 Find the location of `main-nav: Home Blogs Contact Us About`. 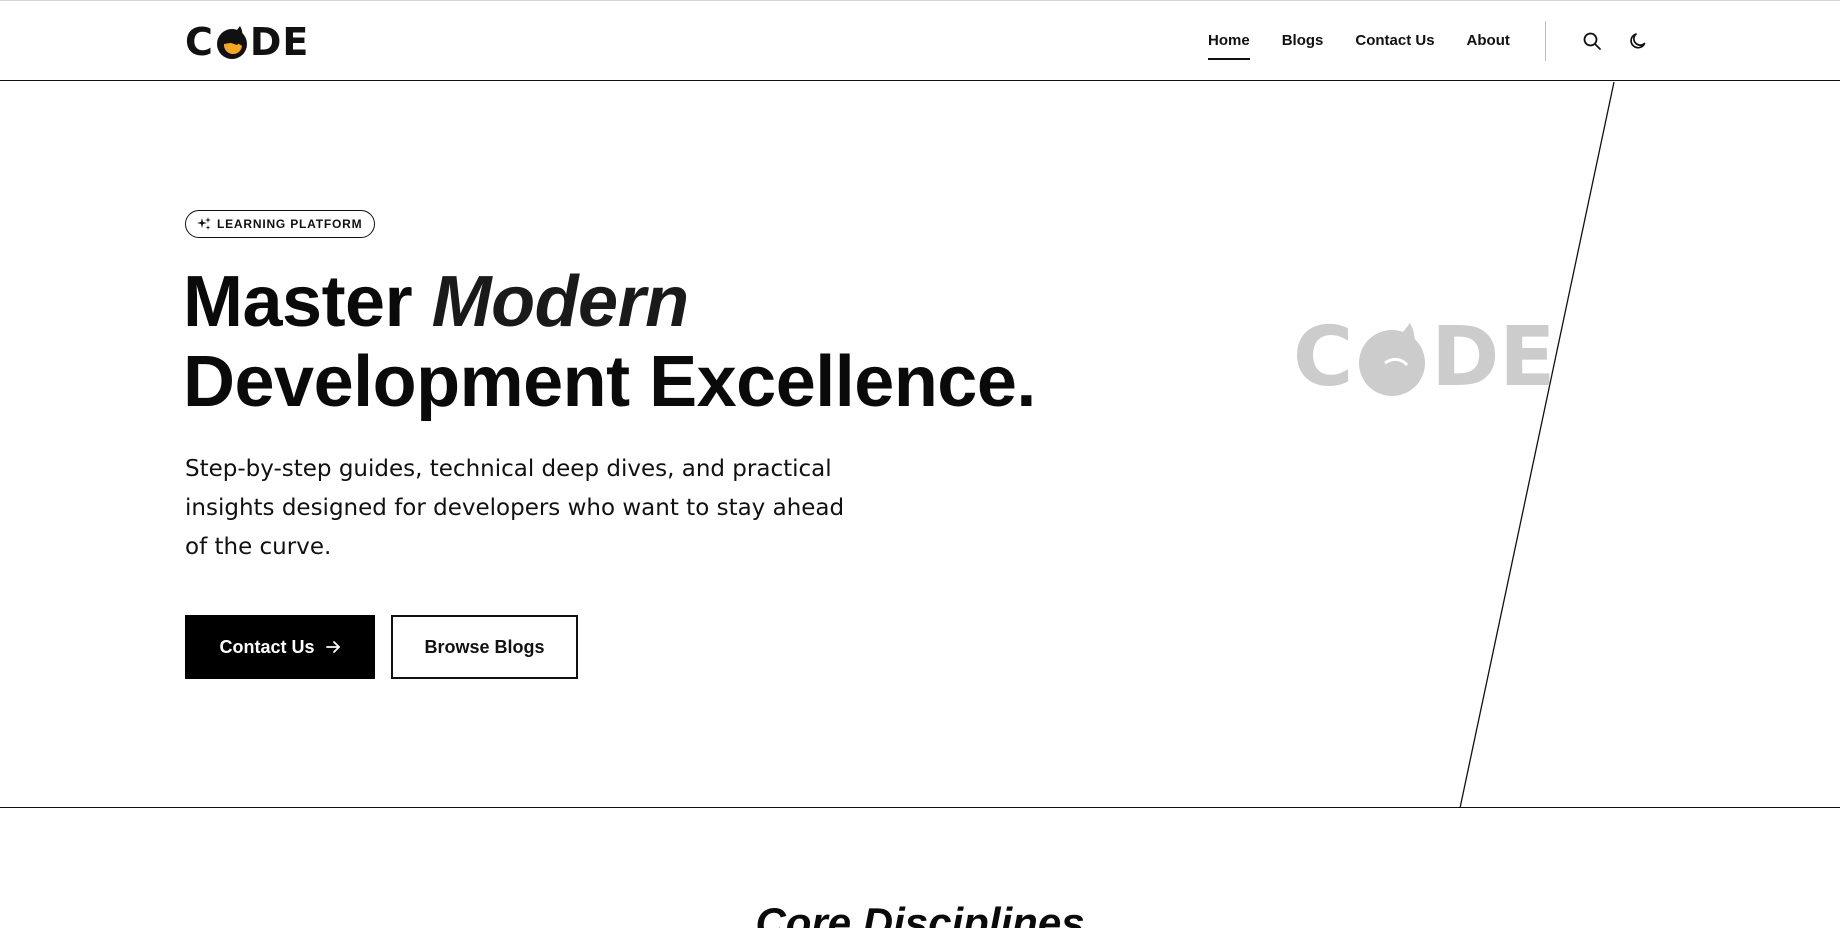

main-nav: Home Blogs Contact Us About is located at coordinates (1359, 45).